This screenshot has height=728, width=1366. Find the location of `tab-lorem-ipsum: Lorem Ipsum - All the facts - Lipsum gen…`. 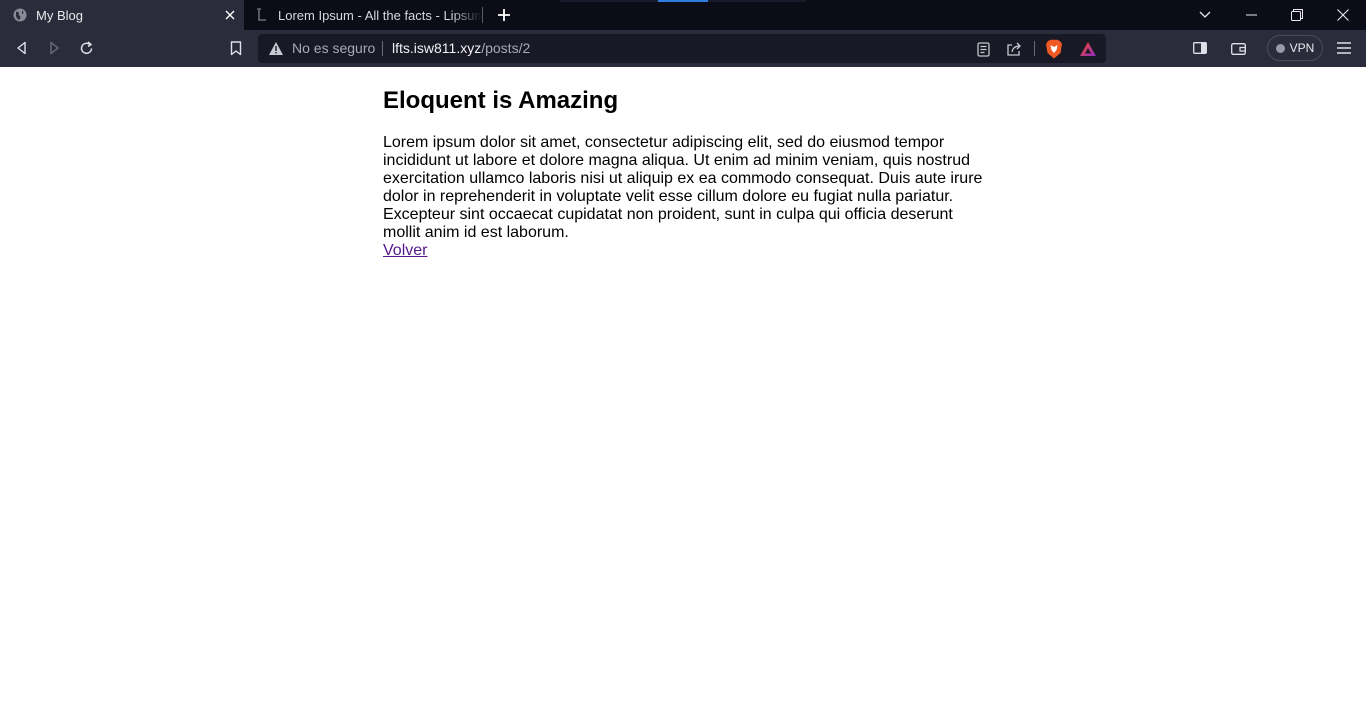

tab-lorem-ipsum: Lorem Ipsum - All the facts - Lipsum gen… is located at coordinates (364, 15).